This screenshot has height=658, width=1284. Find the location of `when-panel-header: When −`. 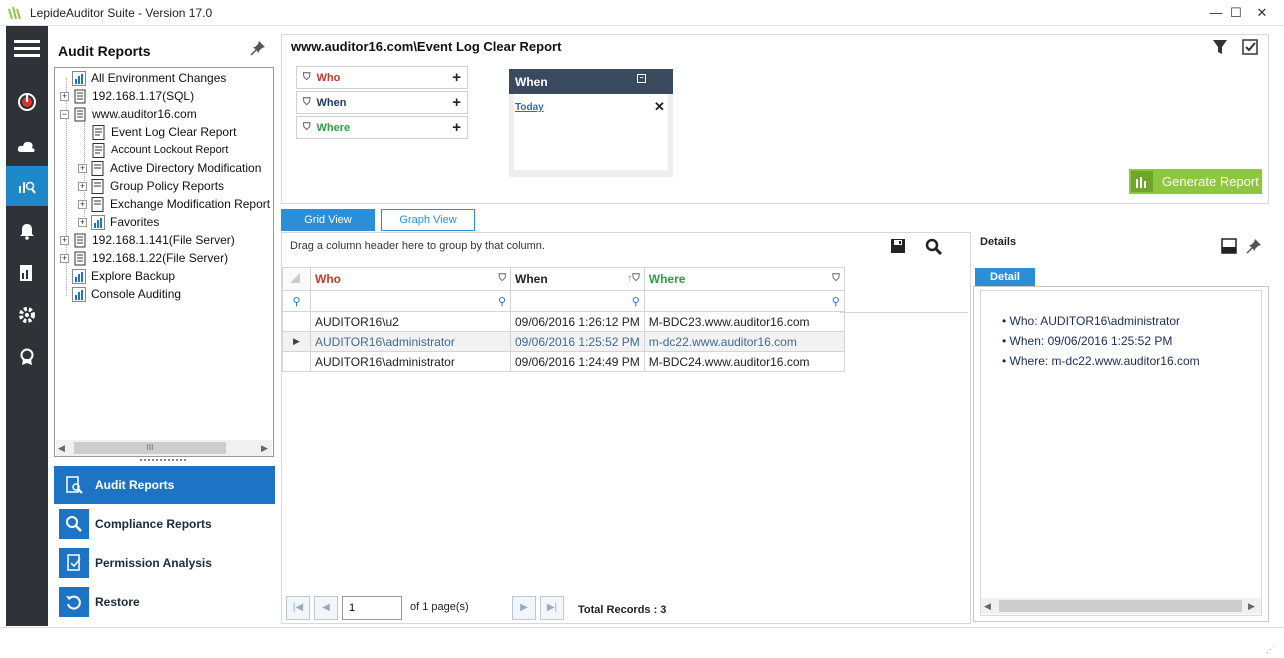

when-panel-header: When − is located at coordinates (591, 81).